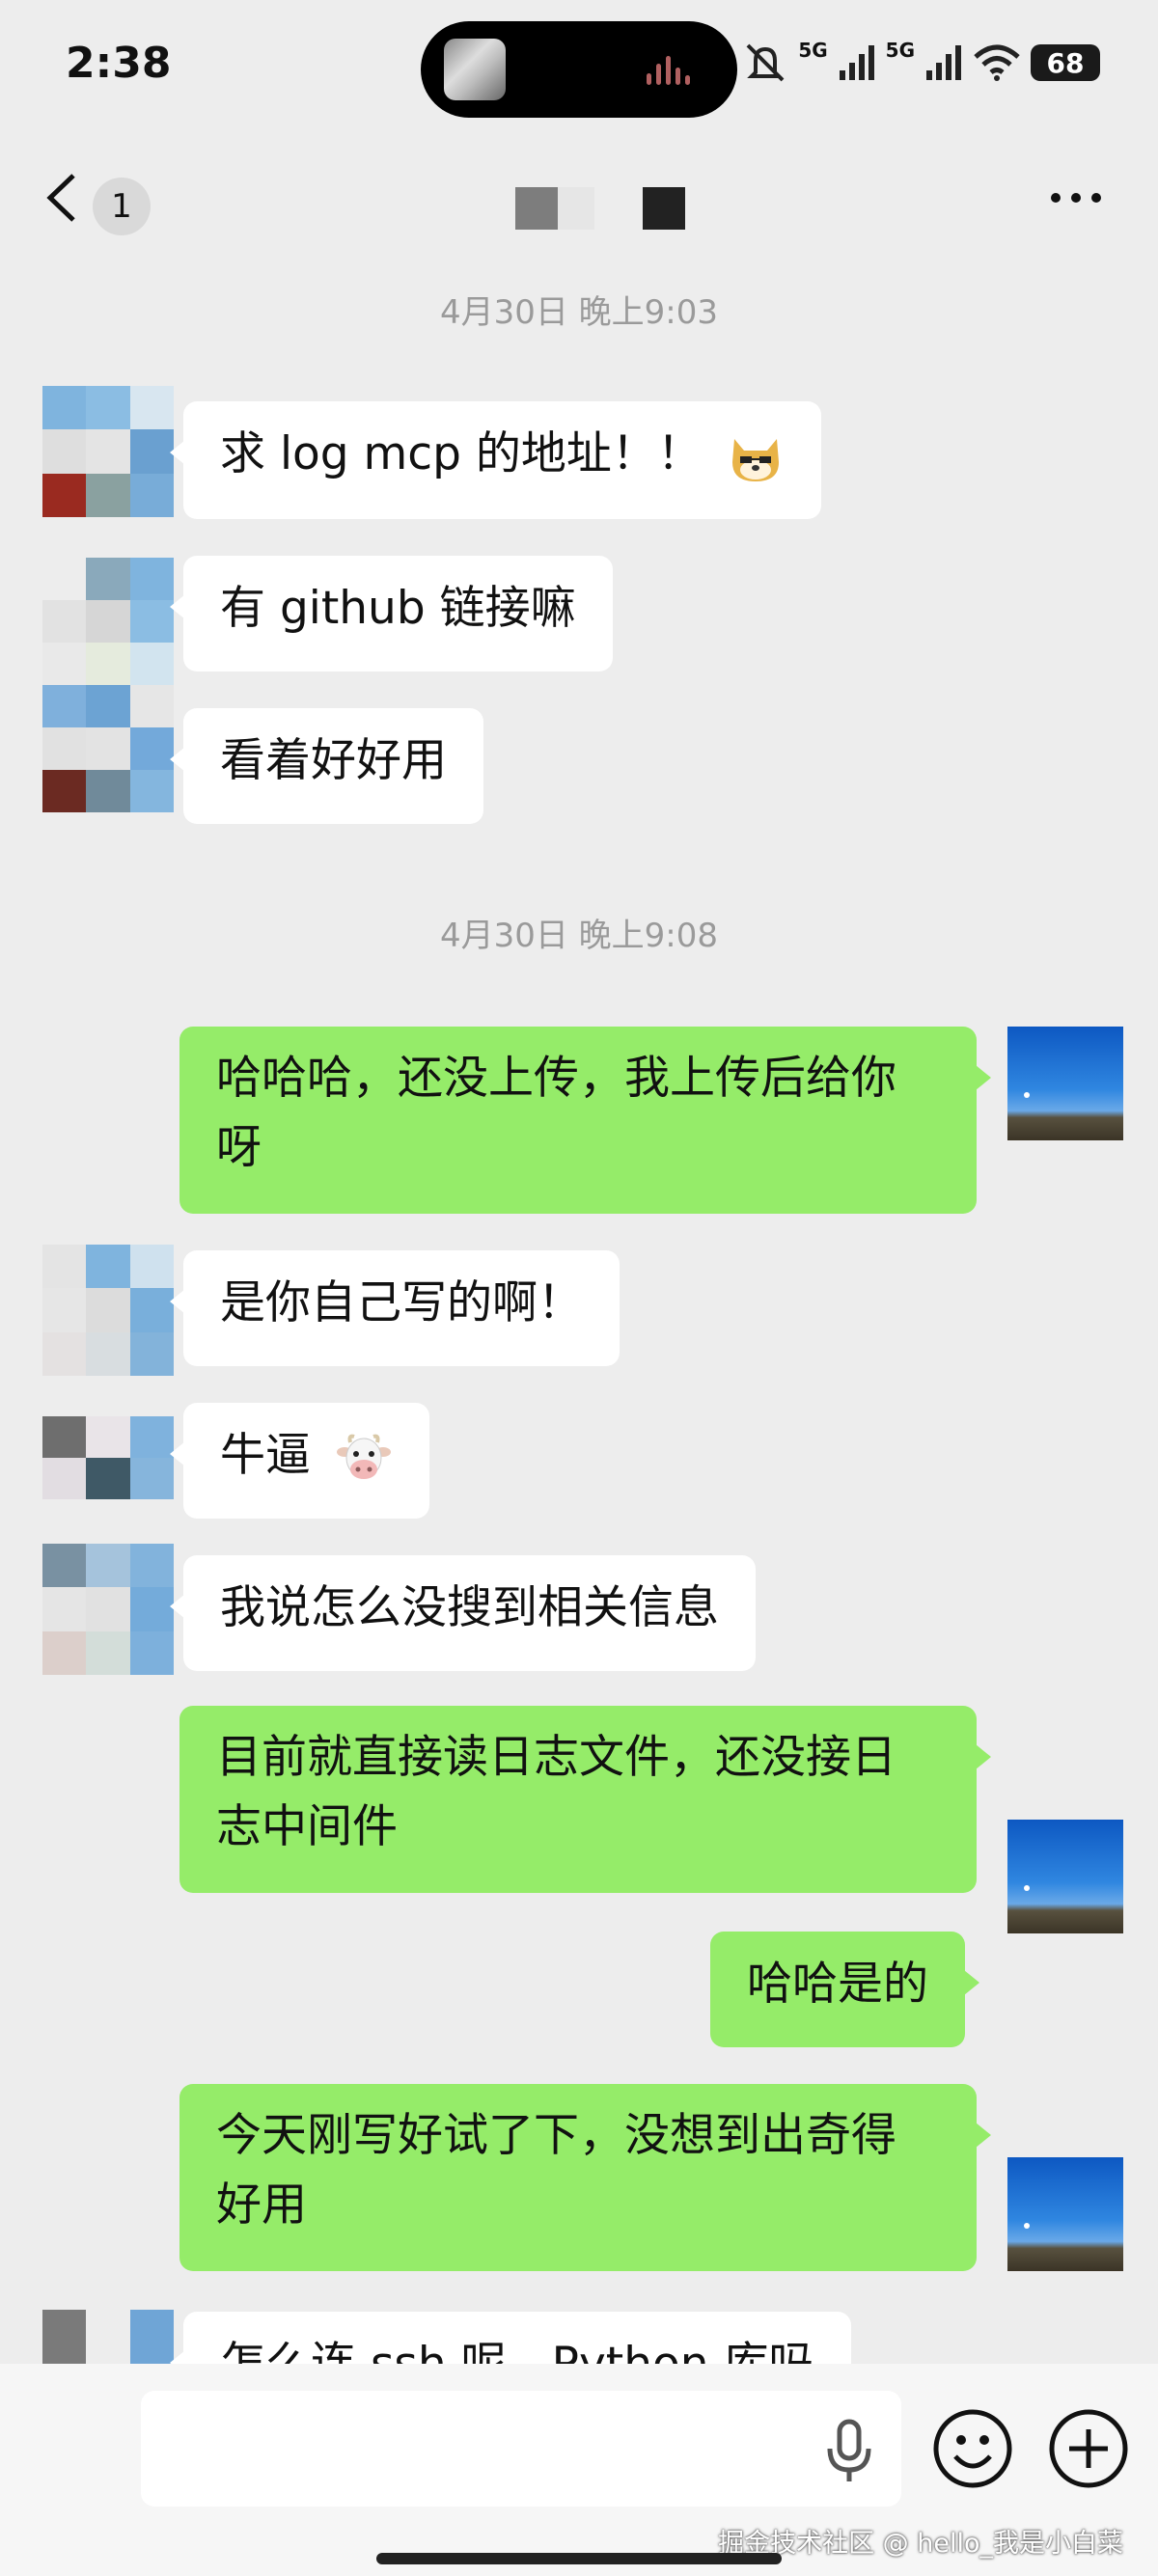  I want to click on audio-wave-icon, so click(673, 70).